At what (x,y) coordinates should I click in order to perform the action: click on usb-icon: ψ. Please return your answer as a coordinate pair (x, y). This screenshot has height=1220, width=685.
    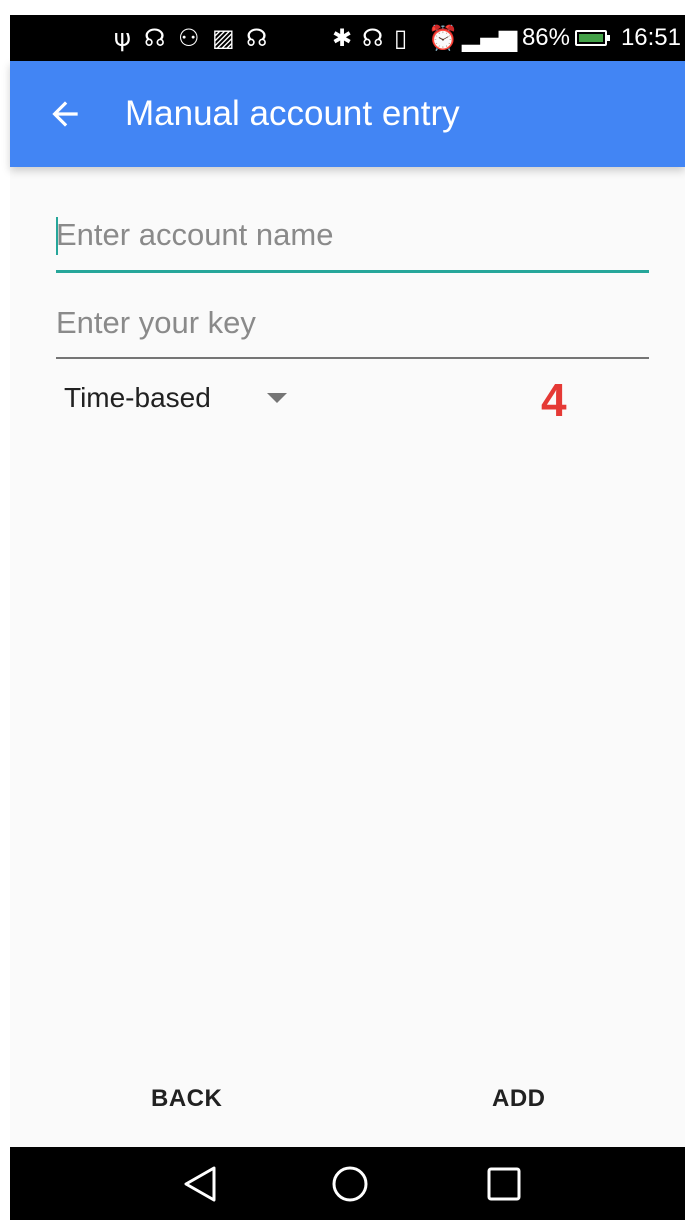
    Looking at the image, I should click on (122, 38).